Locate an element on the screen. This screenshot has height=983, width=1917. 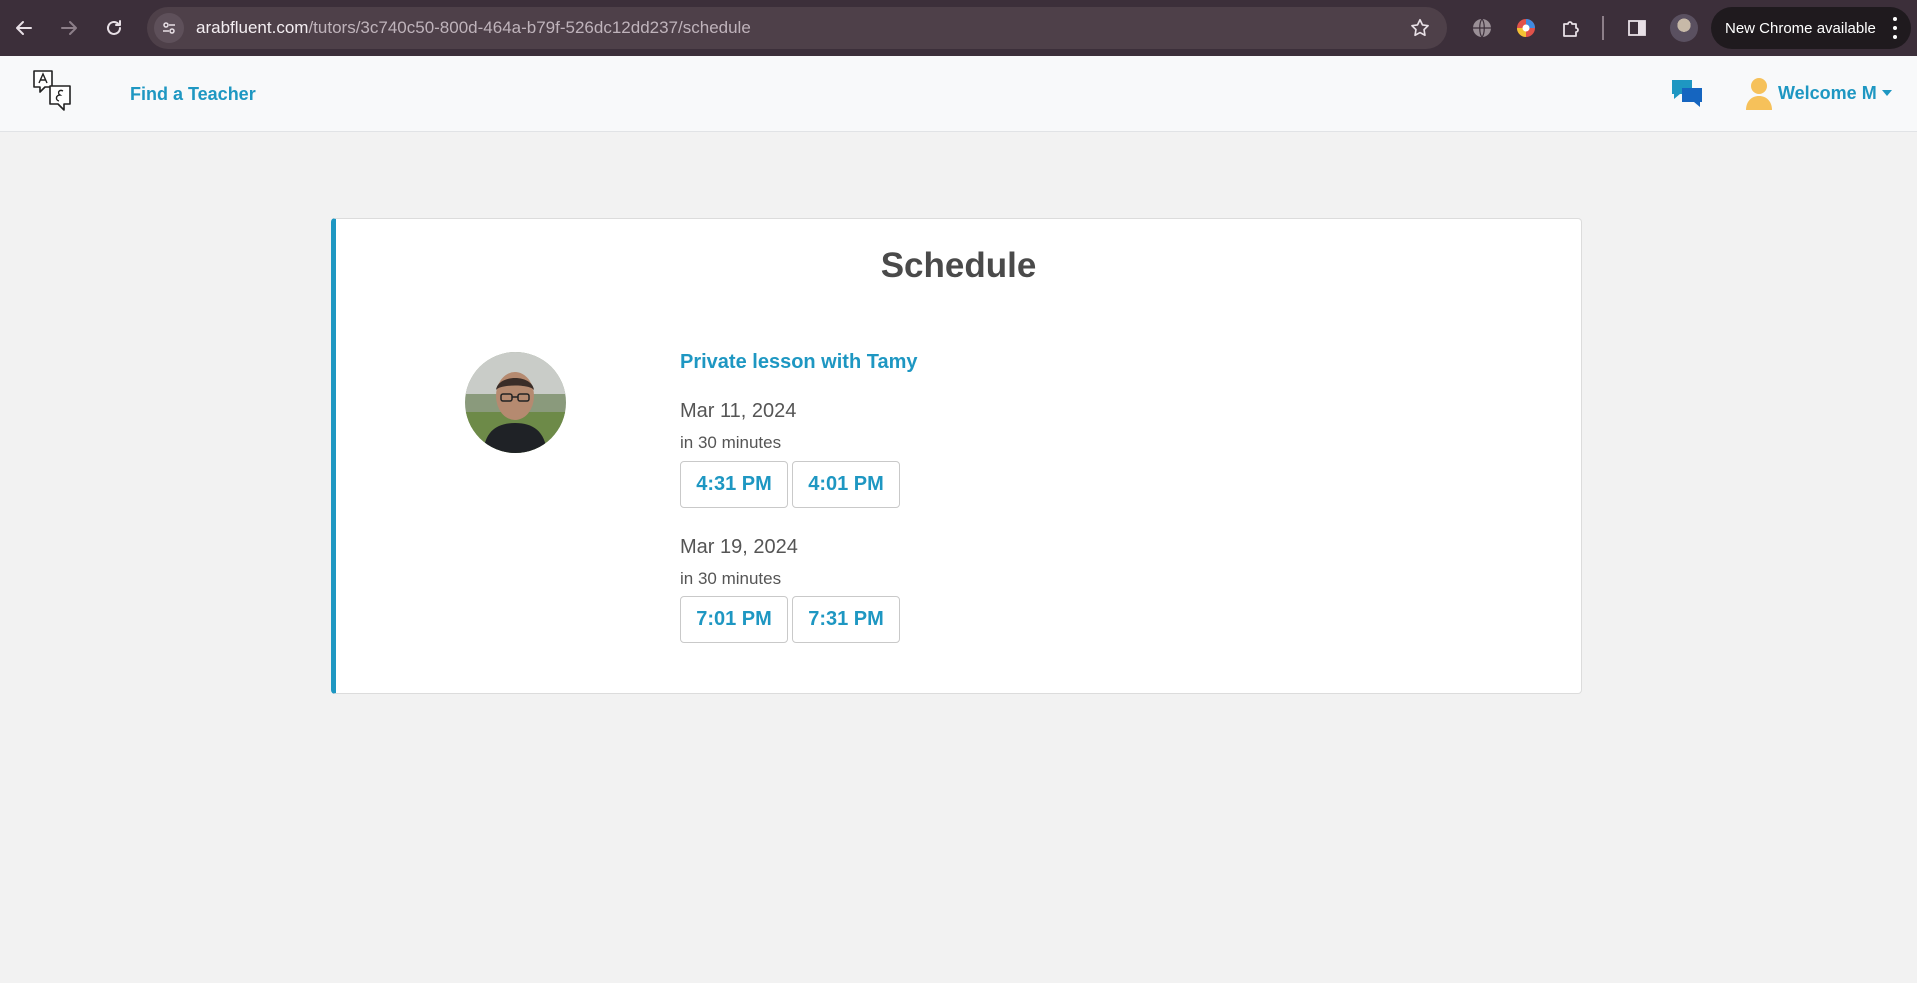
tutor-avatar is located at coordinates (515, 402).